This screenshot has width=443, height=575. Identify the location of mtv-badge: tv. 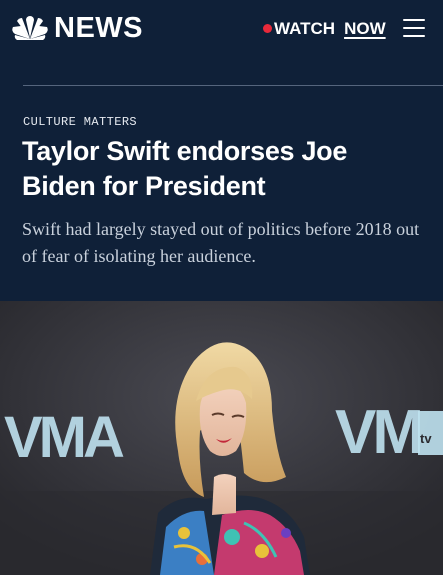
(426, 438).